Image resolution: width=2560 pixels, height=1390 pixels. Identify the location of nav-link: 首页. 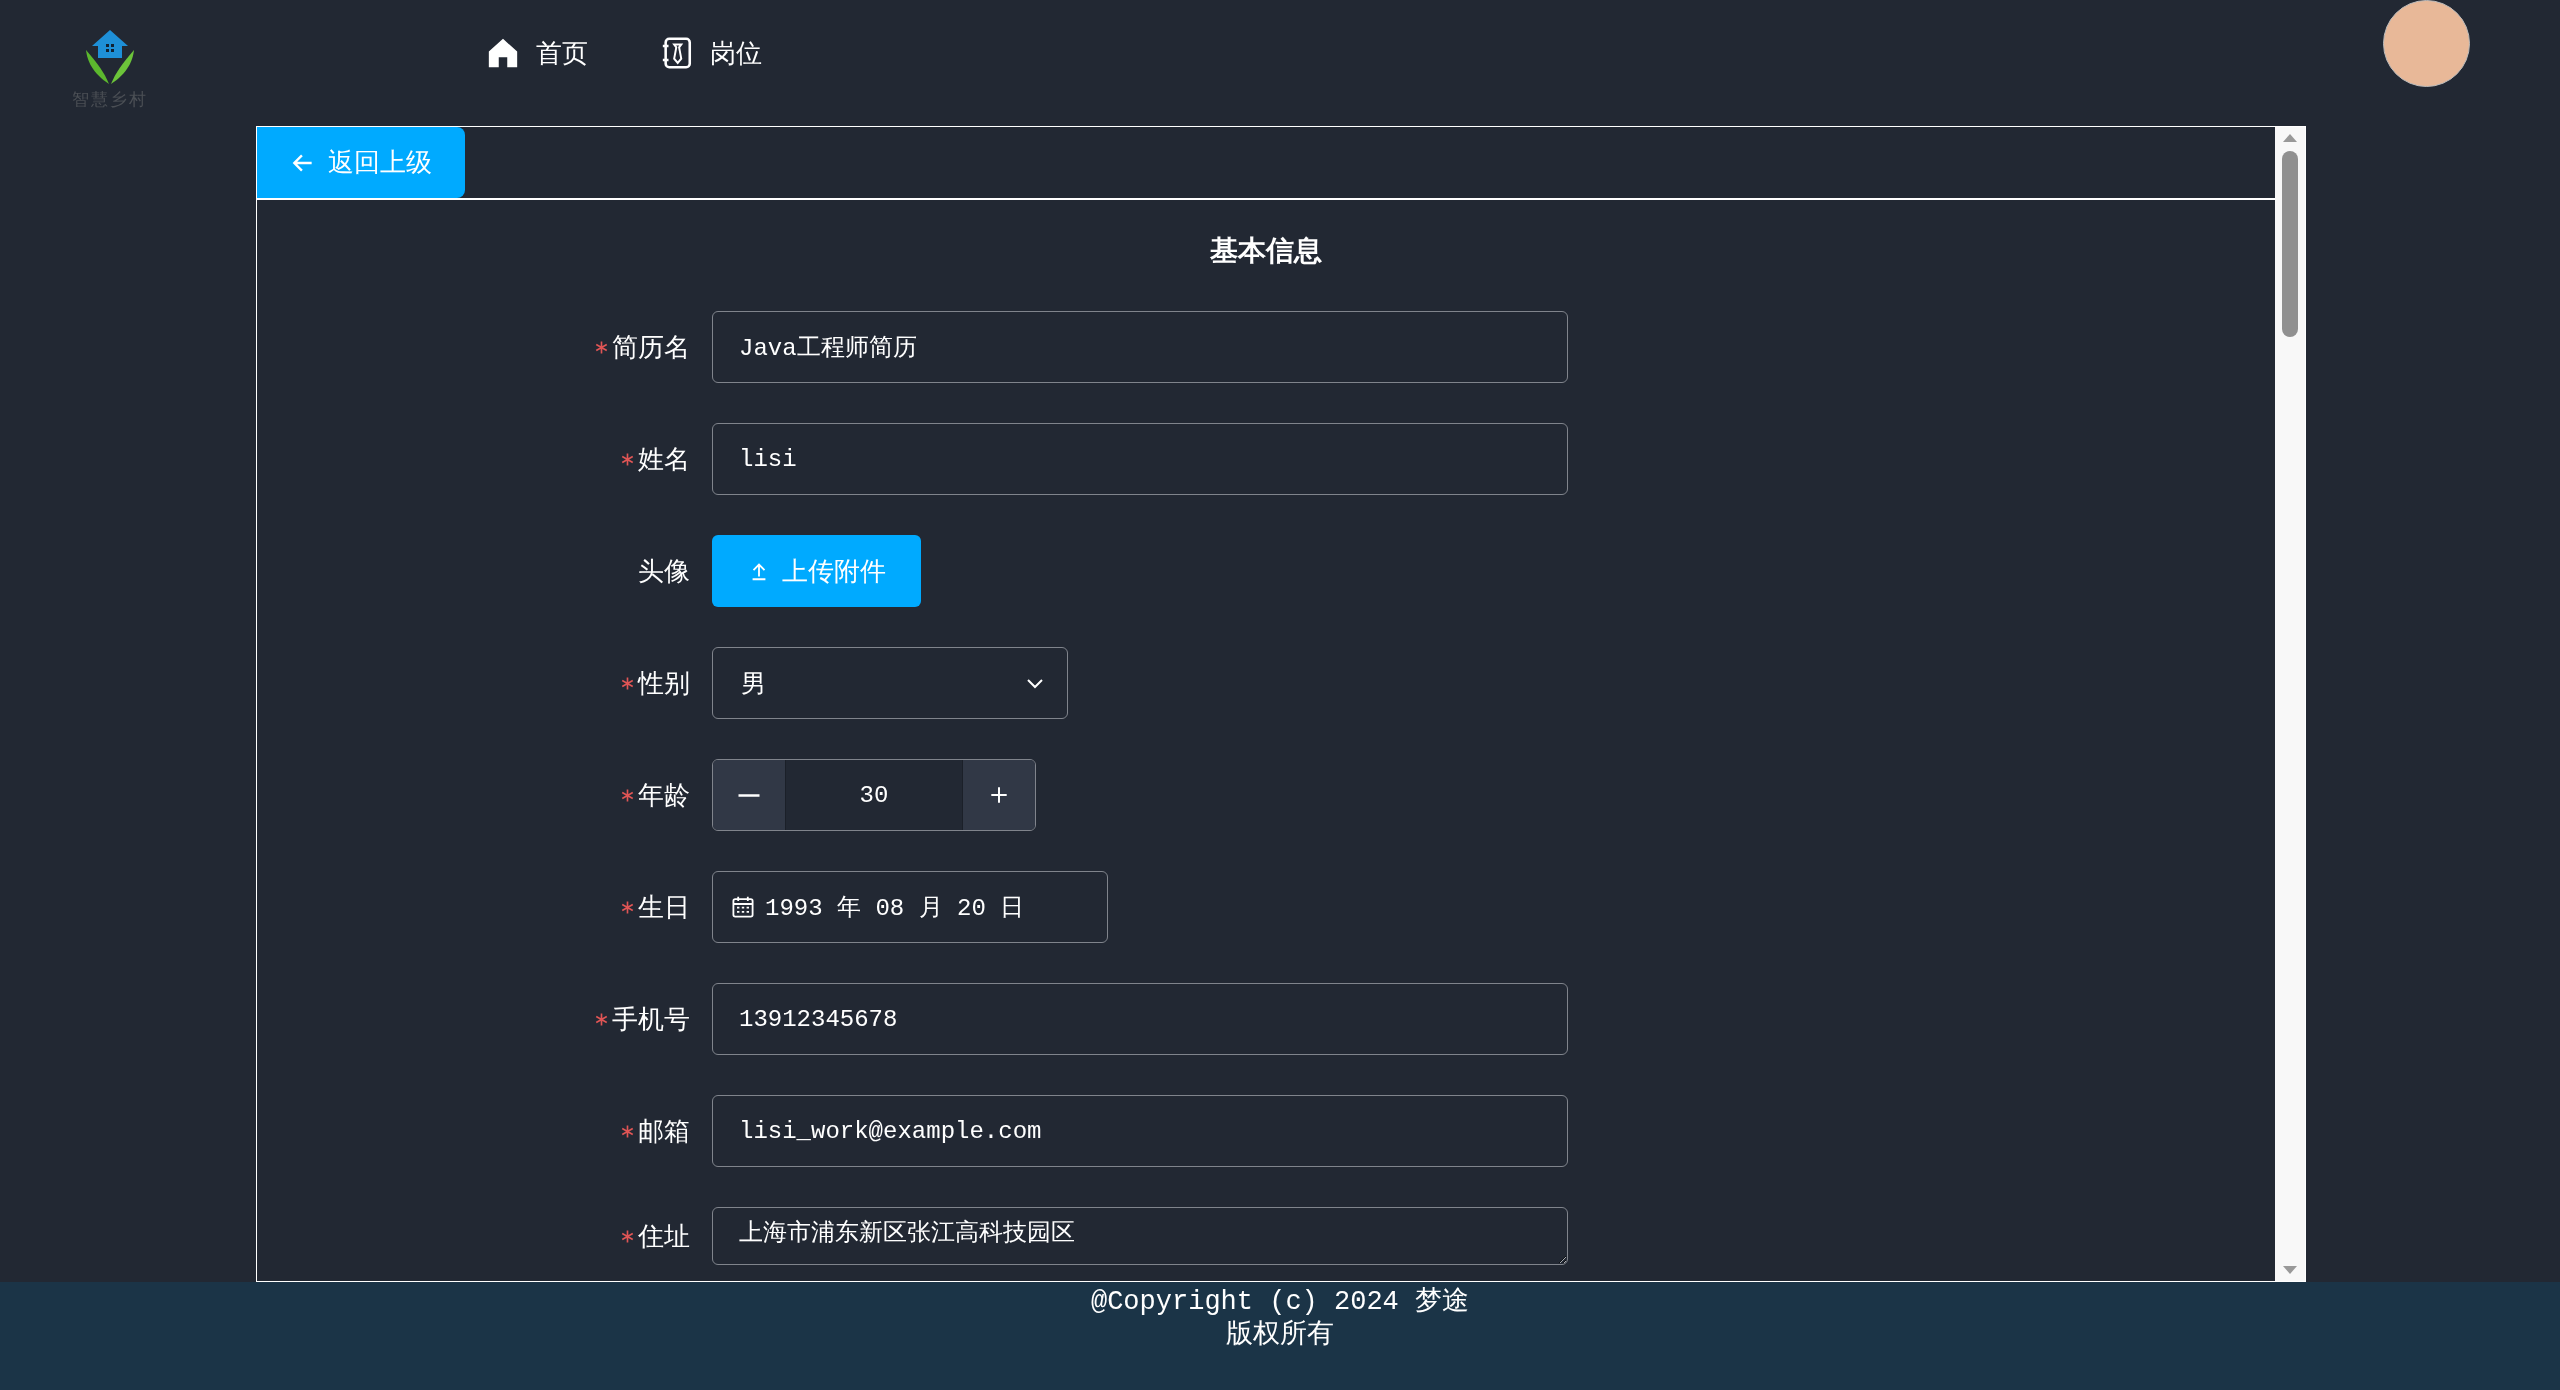
(537, 53).